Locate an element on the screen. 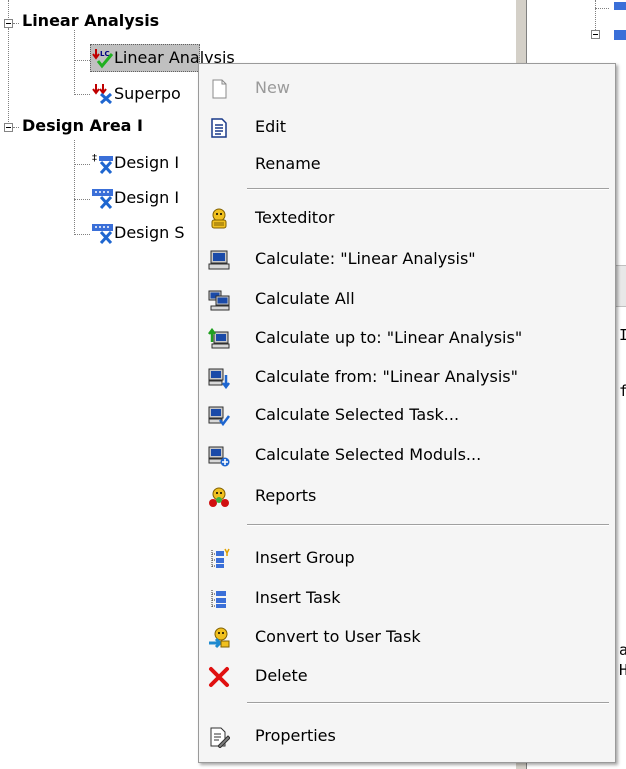 This screenshot has width=626, height=769. menu-item-label: New is located at coordinates (272, 87).